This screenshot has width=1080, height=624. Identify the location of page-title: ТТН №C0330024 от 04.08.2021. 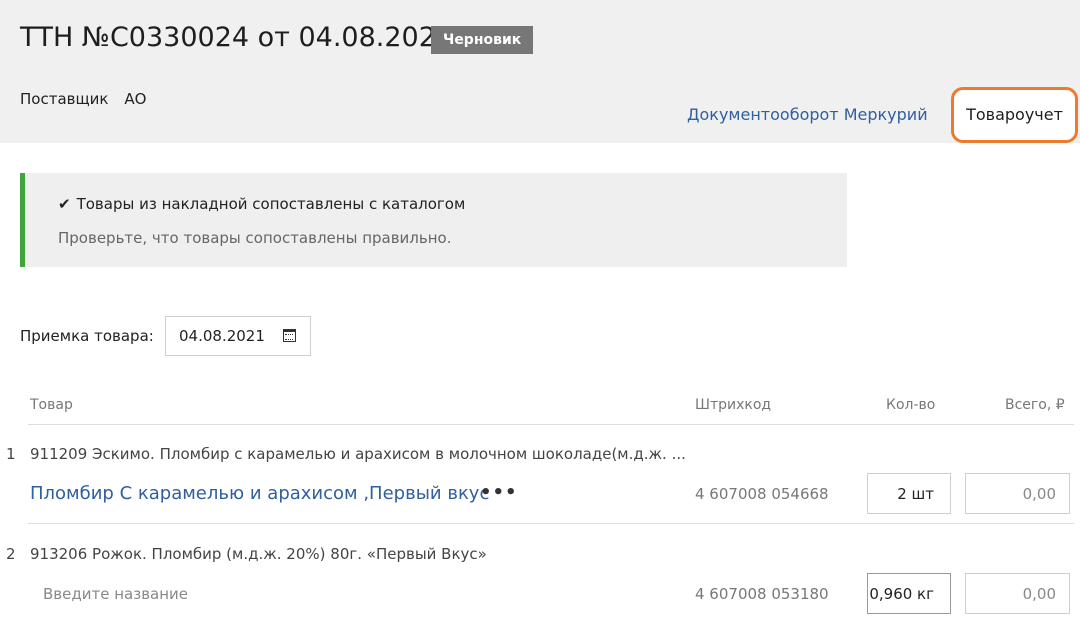
(237, 37).